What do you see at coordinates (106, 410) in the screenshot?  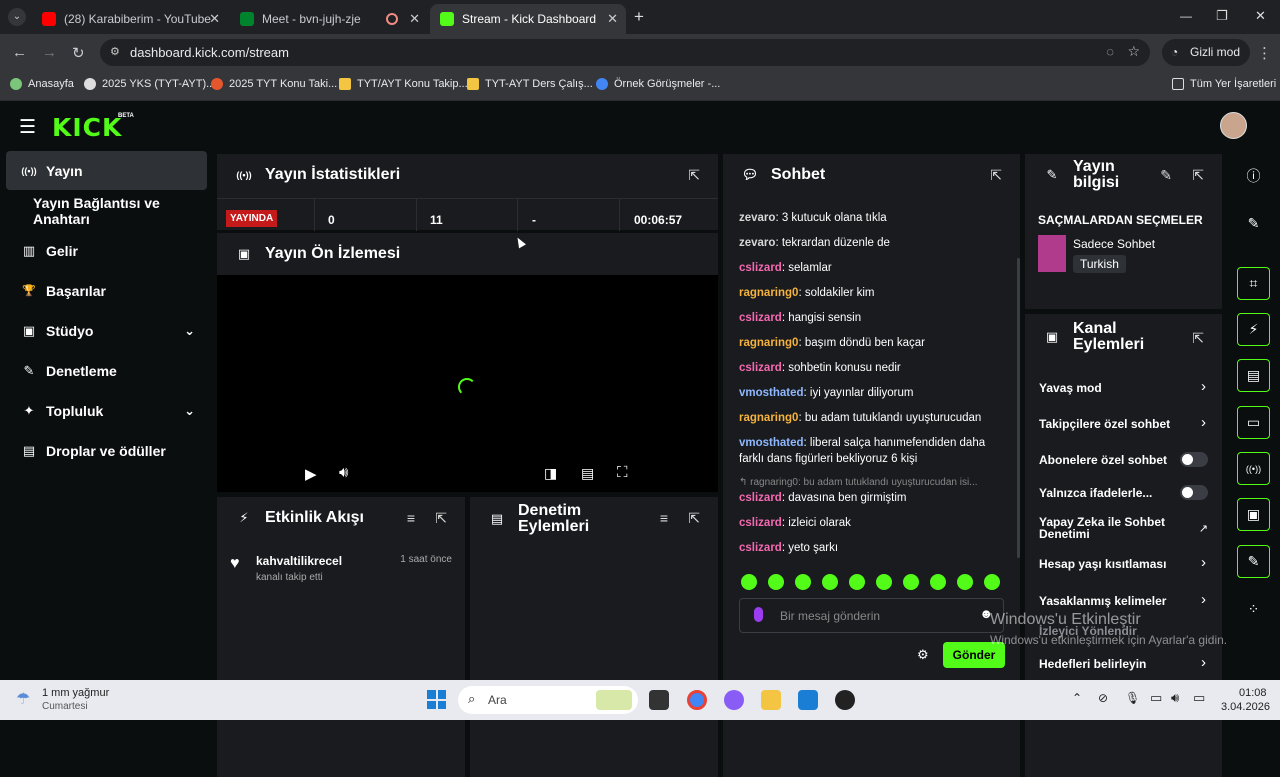 I see `sidebar-item-topluluk: ✦ Topluluk ⌄` at bounding box center [106, 410].